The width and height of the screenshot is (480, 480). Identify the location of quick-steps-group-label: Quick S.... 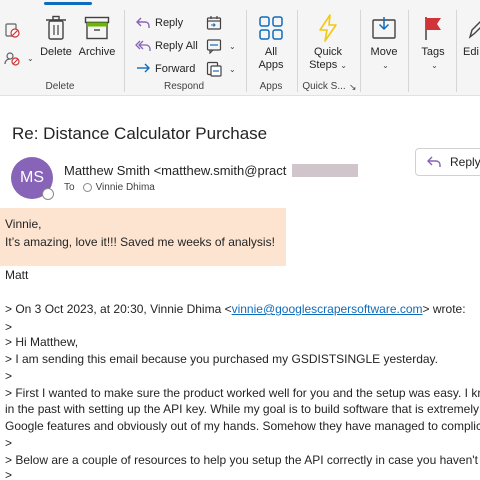
(324, 86).